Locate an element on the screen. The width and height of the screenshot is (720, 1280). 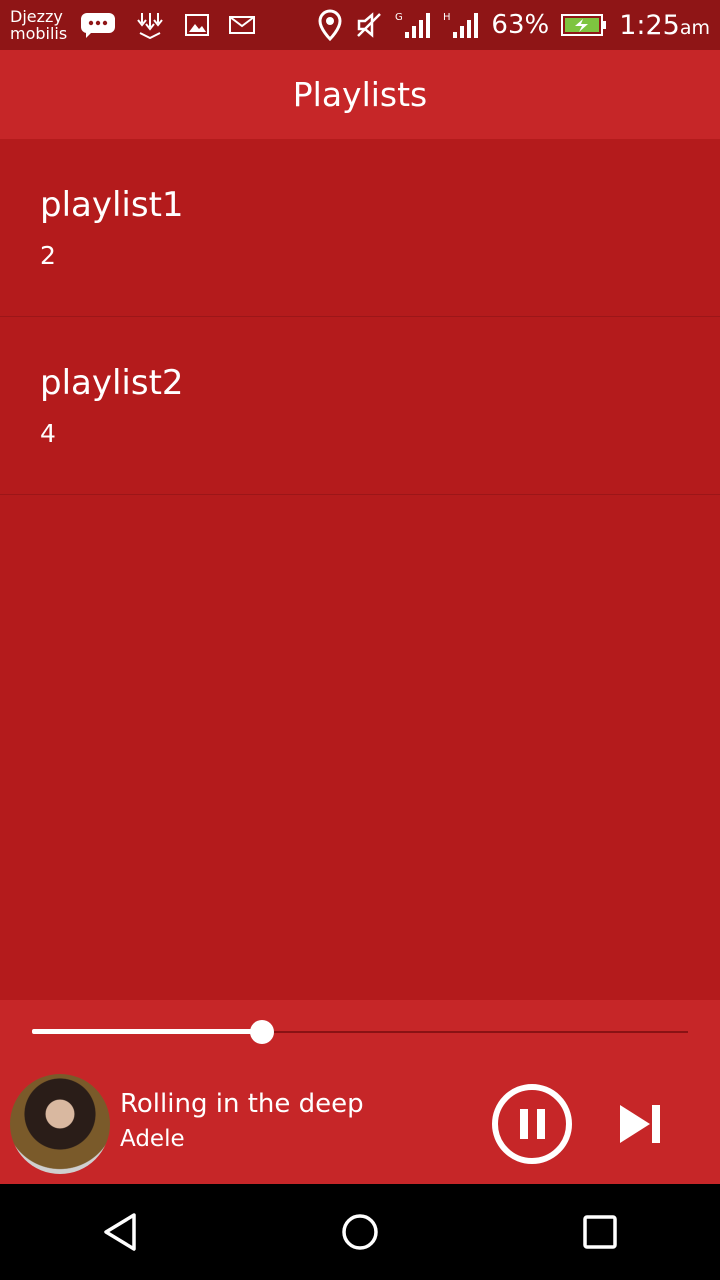
mail-icon is located at coordinates (242, 25).